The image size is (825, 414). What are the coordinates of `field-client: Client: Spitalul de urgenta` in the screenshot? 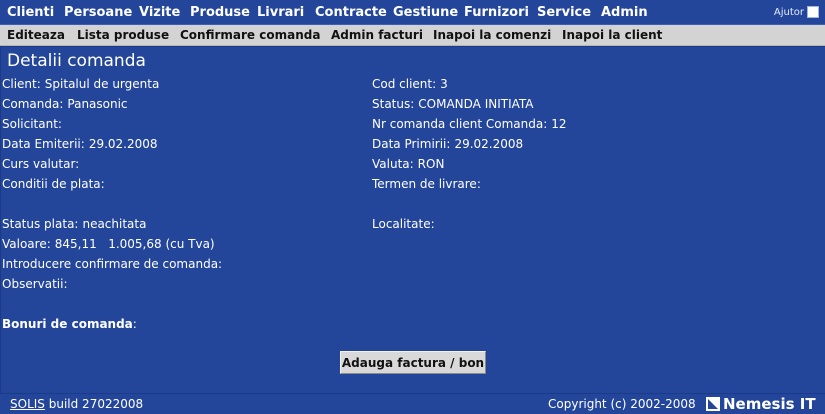 It's located at (80, 84).